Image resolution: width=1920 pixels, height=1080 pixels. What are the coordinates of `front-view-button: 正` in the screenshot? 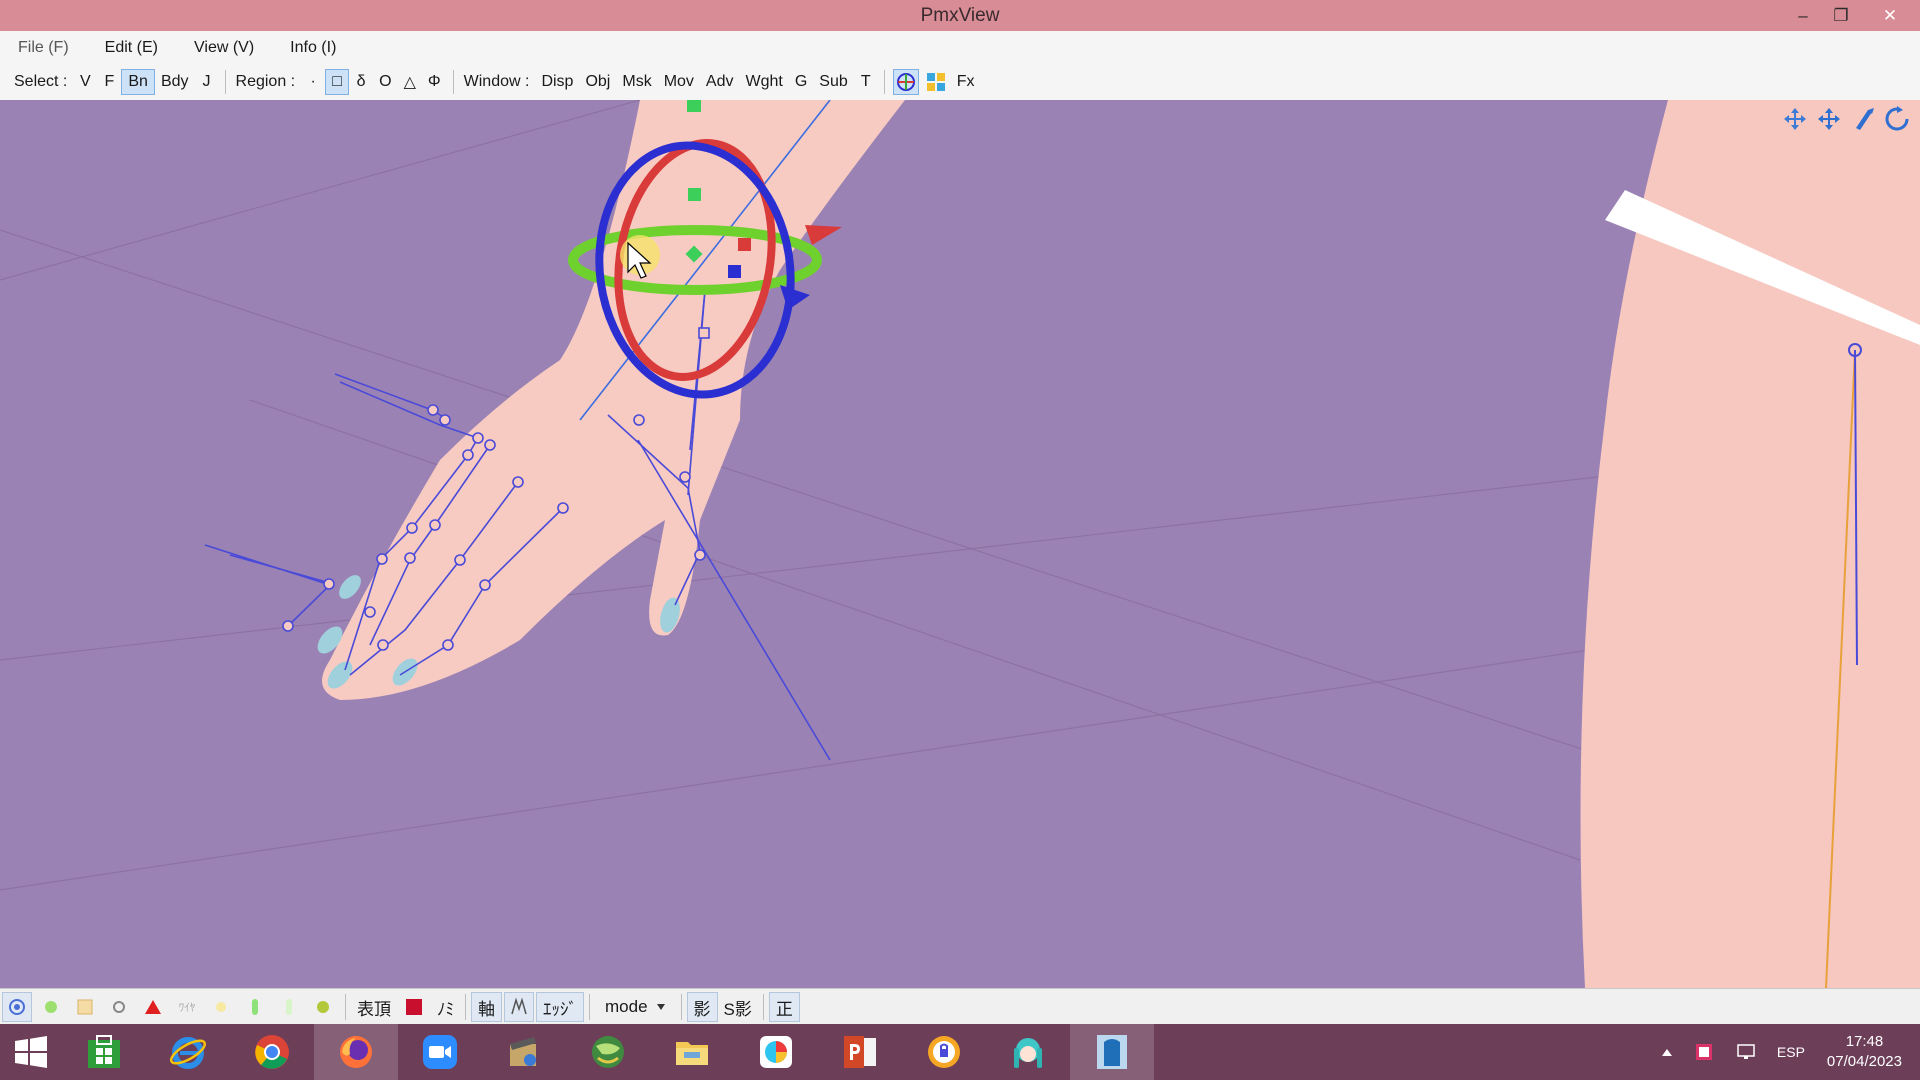 It's located at (784, 1007).